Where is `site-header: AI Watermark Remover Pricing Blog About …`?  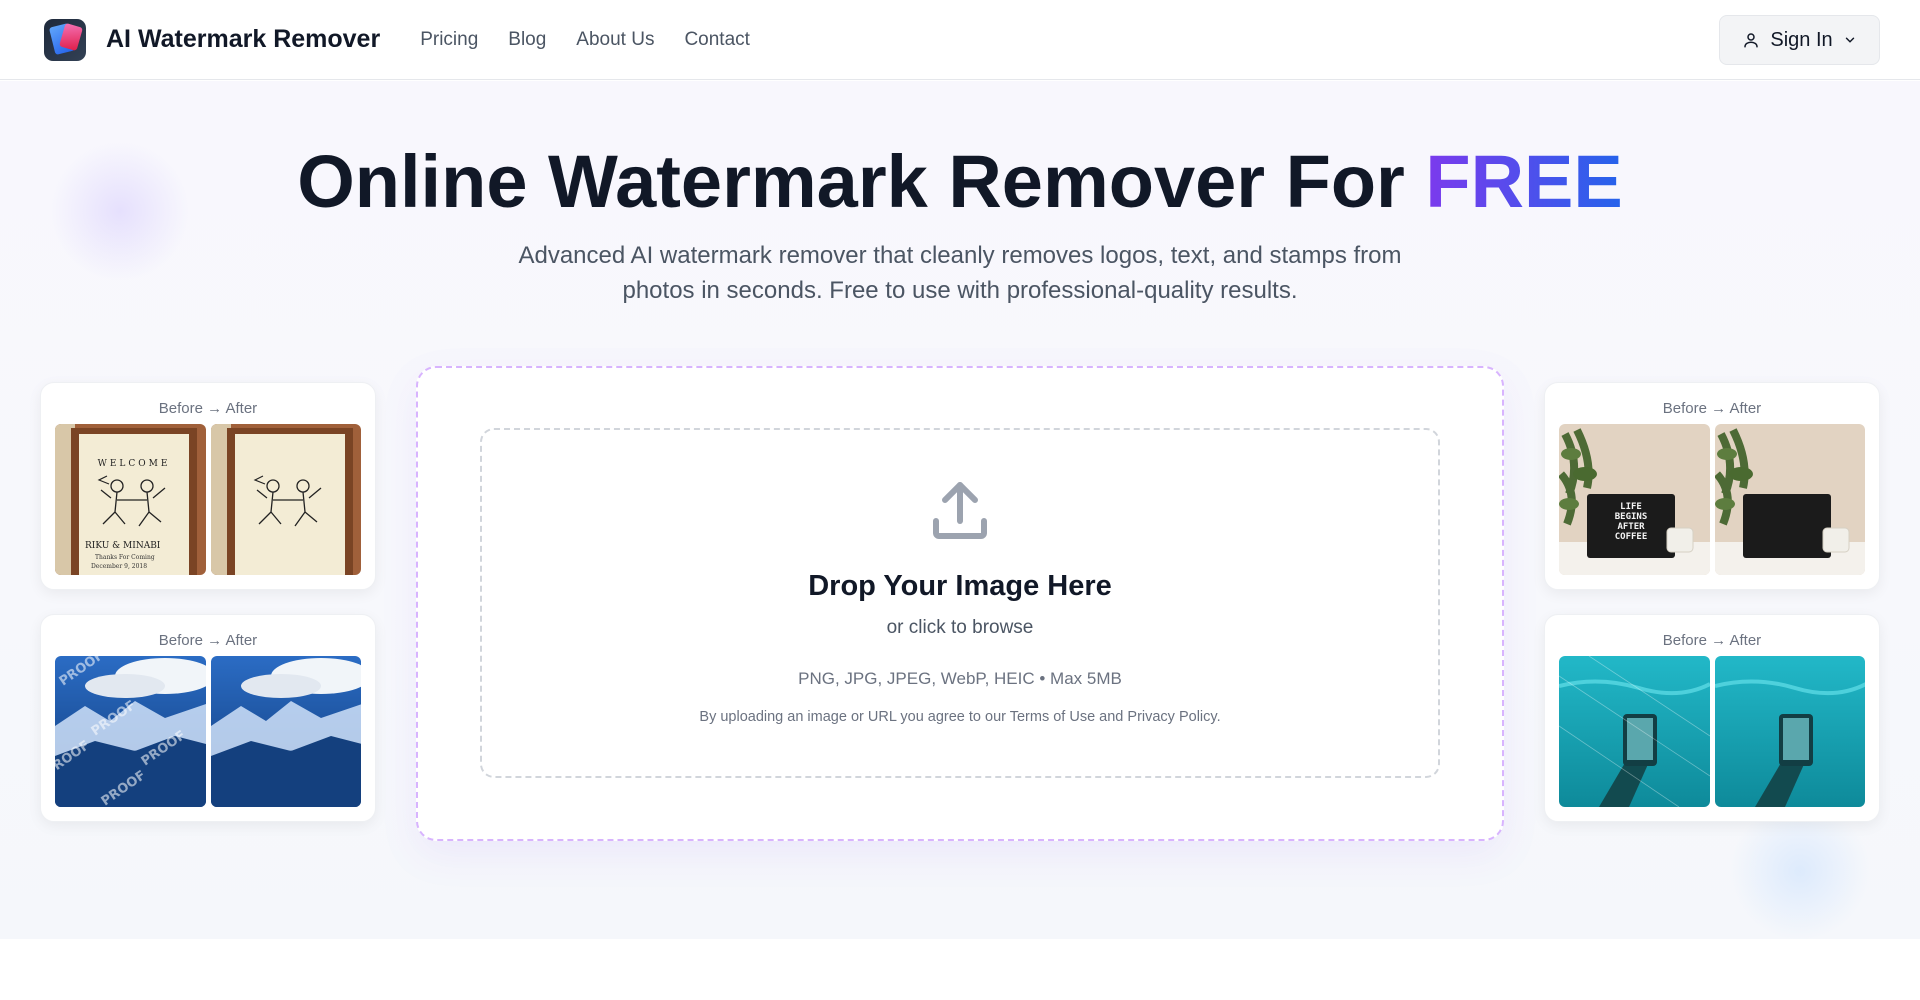
site-header: AI Watermark Remover Pricing Blog About … is located at coordinates (960, 40).